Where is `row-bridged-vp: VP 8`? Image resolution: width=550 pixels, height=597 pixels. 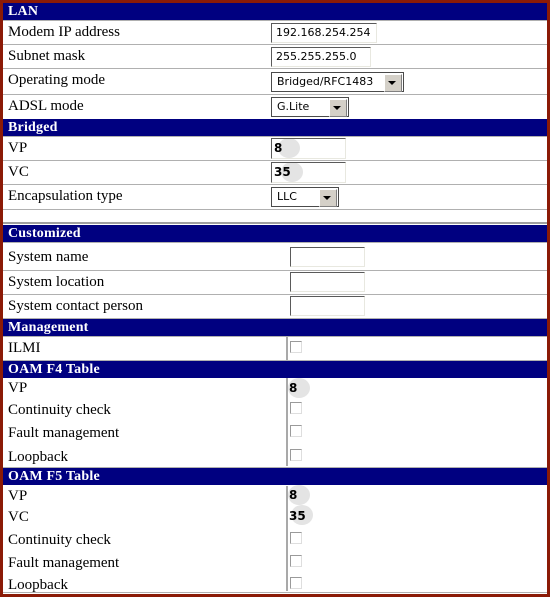
row-bridged-vp: VP 8 is located at coordinates (275, 148).